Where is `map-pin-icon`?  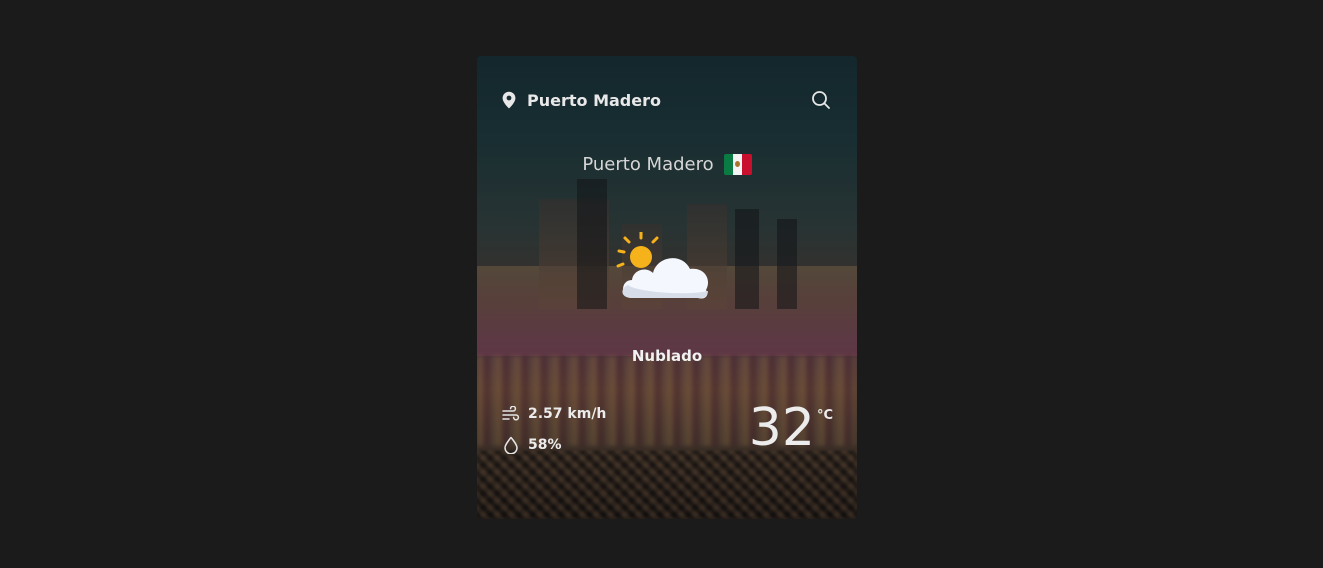 map-pin-icon is located at coordinates (509, 100).